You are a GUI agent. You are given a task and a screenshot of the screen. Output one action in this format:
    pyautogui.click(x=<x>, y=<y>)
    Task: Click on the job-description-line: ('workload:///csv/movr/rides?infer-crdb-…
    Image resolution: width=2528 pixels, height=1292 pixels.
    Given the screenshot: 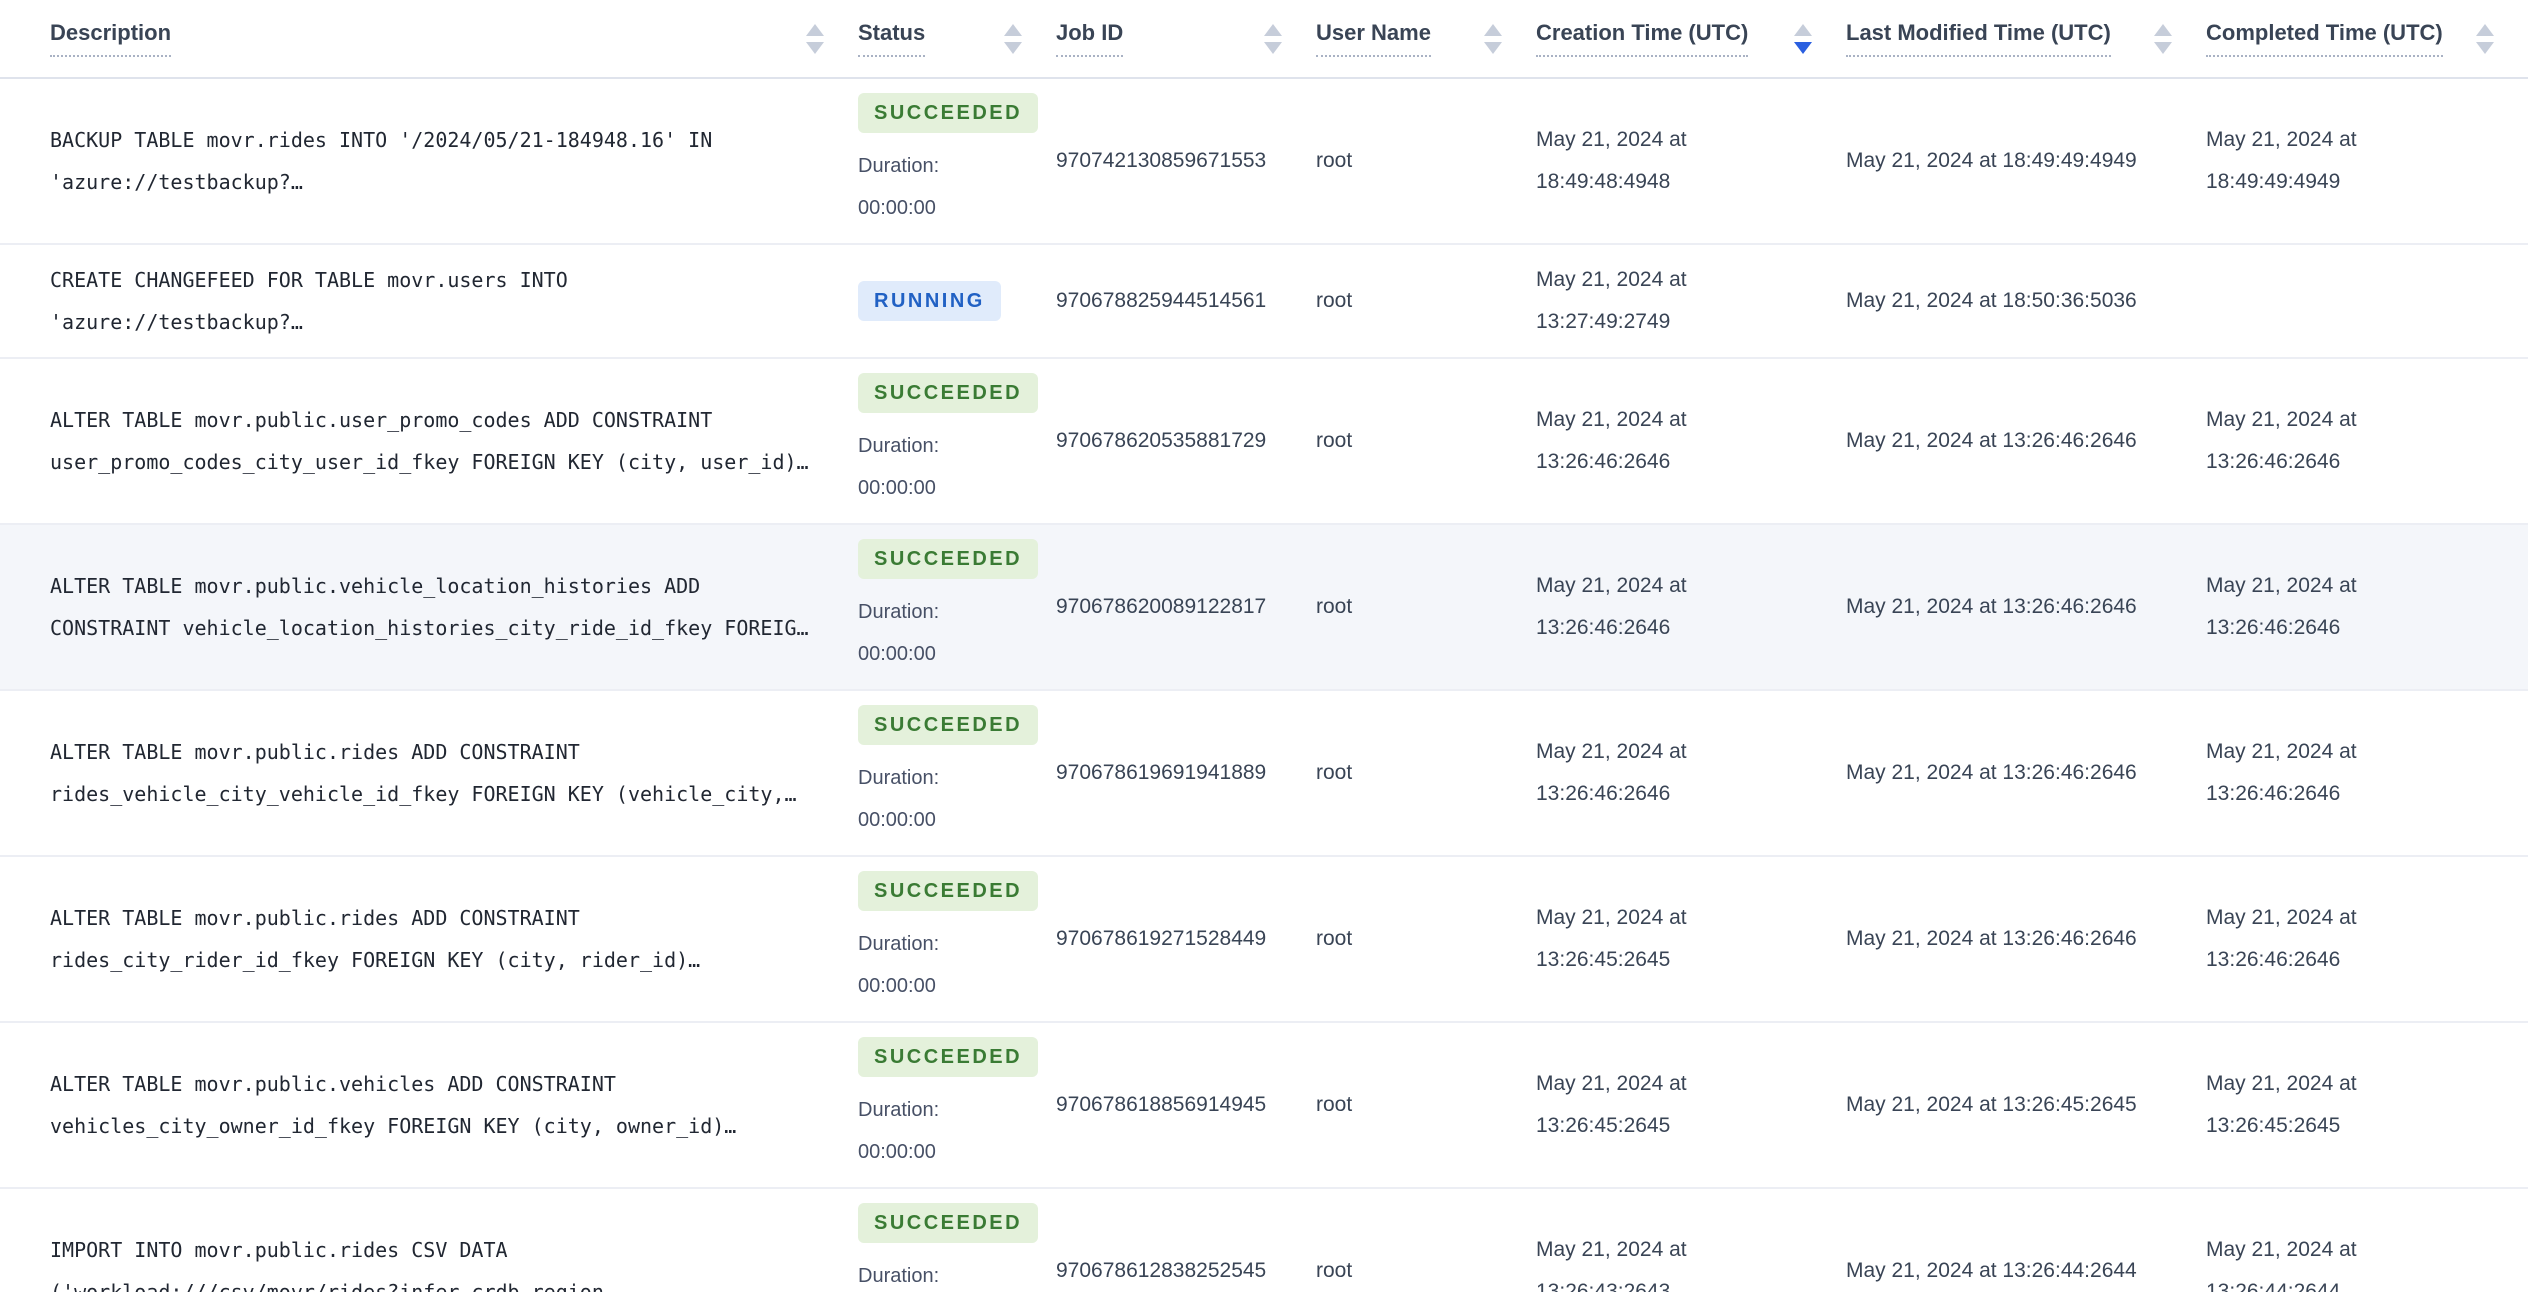 What is the action you would take?
    pyautogui.click(x=339, y=1286)
    